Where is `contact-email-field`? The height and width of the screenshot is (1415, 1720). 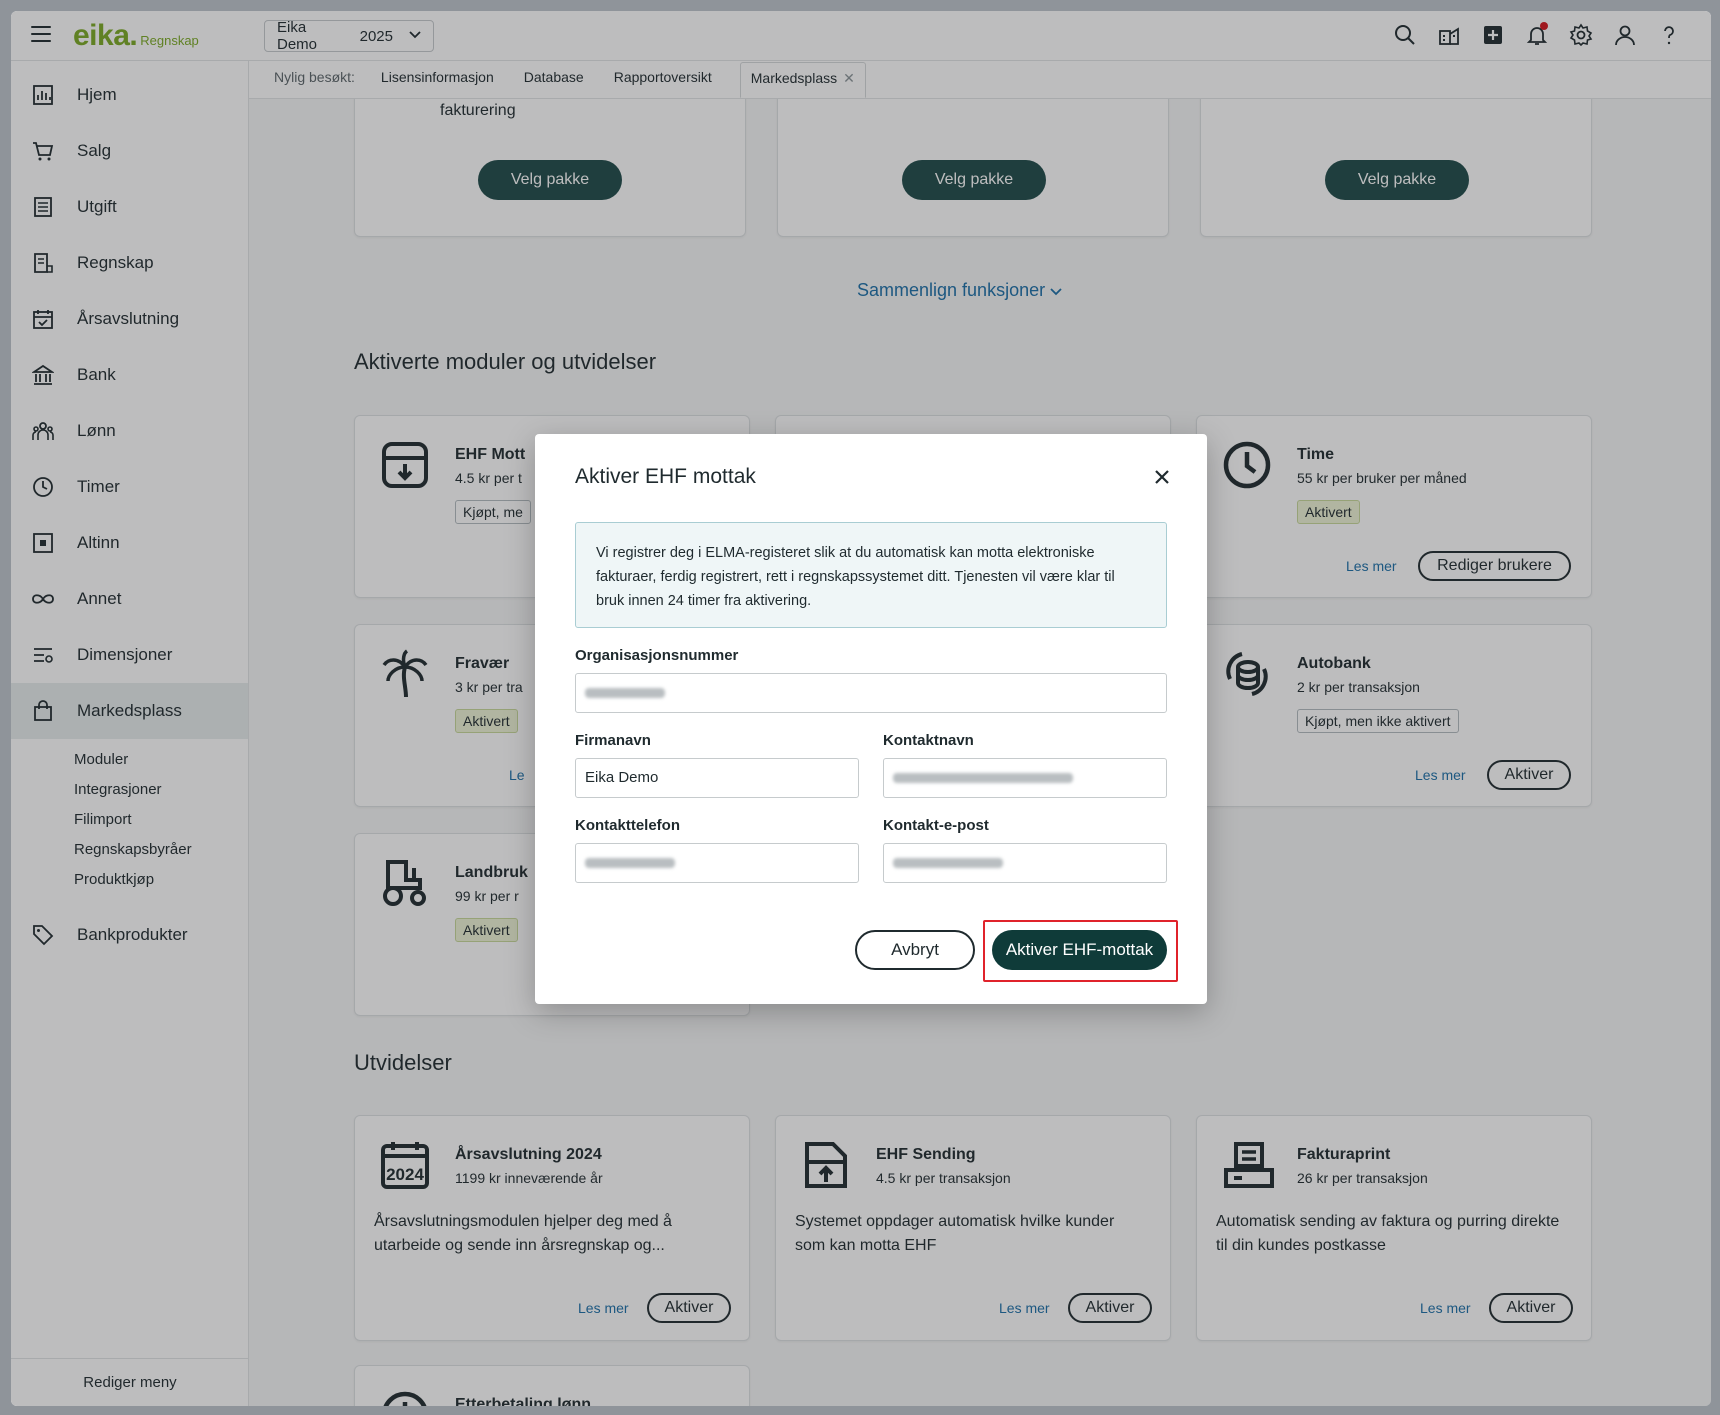
contact-email-field is located at coordinates (1025, 863).